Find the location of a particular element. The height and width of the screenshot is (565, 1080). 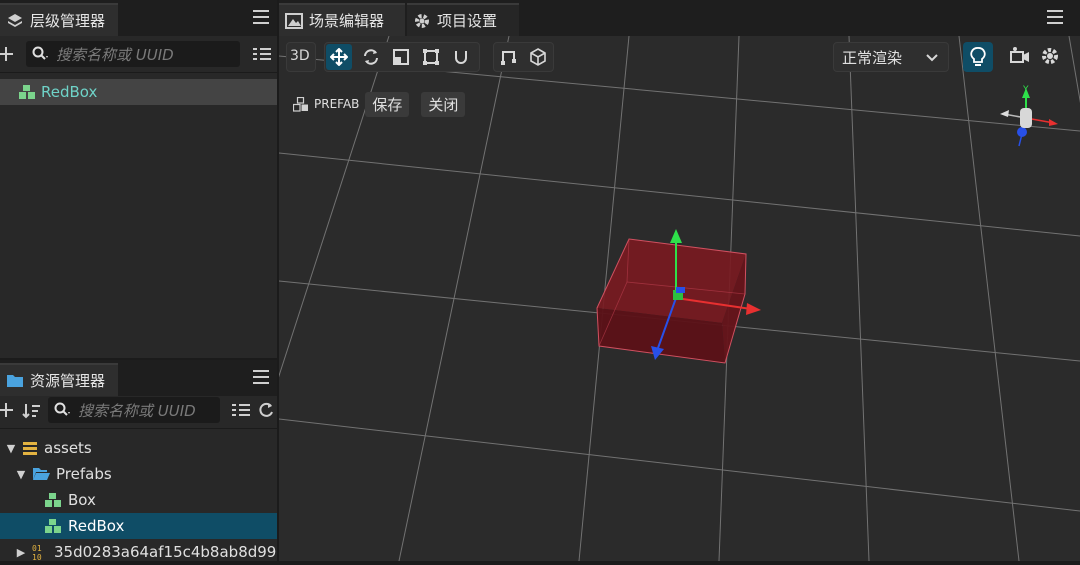

magnet-icon is located at coordinates (461, 57).